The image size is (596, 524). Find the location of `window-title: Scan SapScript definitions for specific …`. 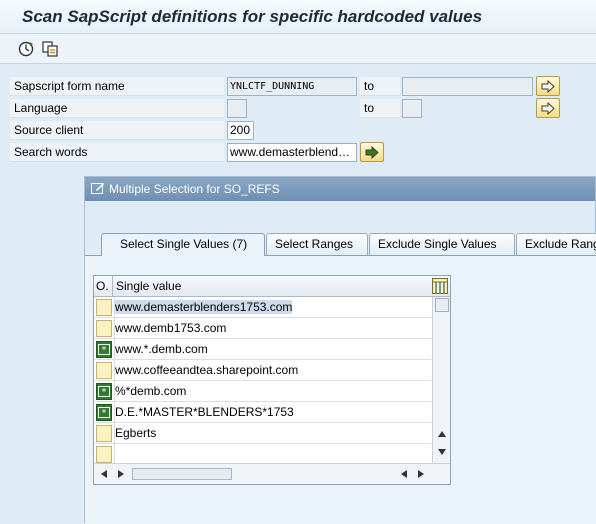

window-title: Scan SapScript definitions for specific … is located at coordinates (252, 16).